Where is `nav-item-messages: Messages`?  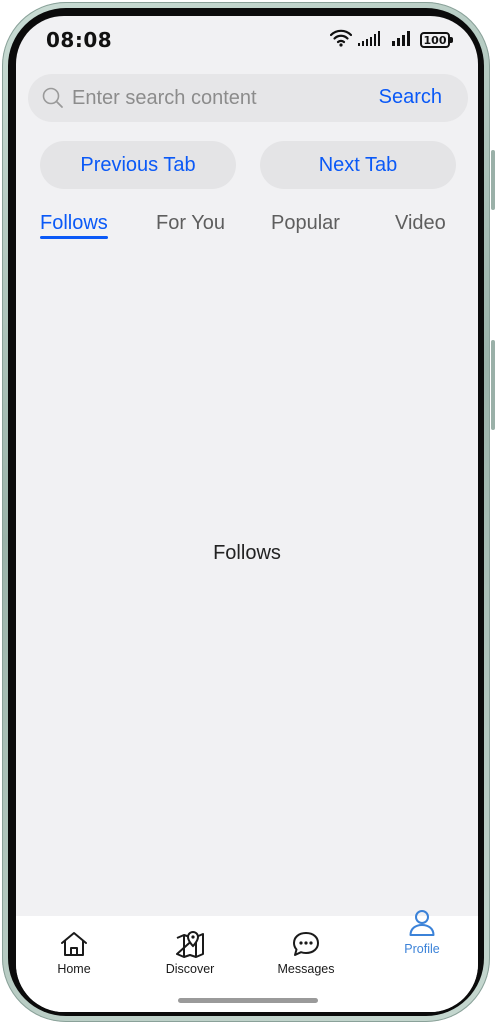
nav-item-messages: Messages is located at coordinates (306, 953).